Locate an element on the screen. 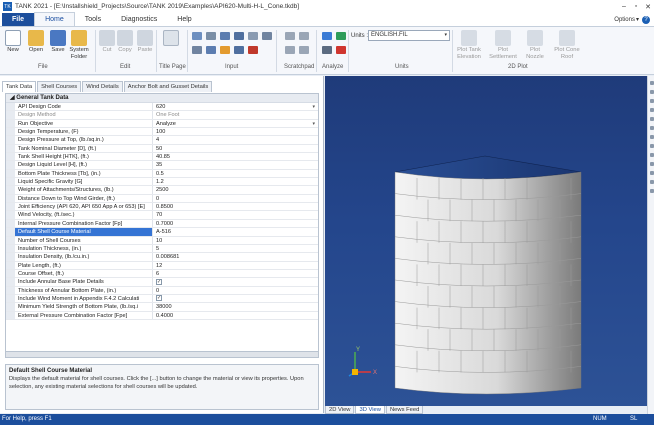 This screenshot has width=654, height=425. grid-row-value: 4 is located at coordinates (235, 139).